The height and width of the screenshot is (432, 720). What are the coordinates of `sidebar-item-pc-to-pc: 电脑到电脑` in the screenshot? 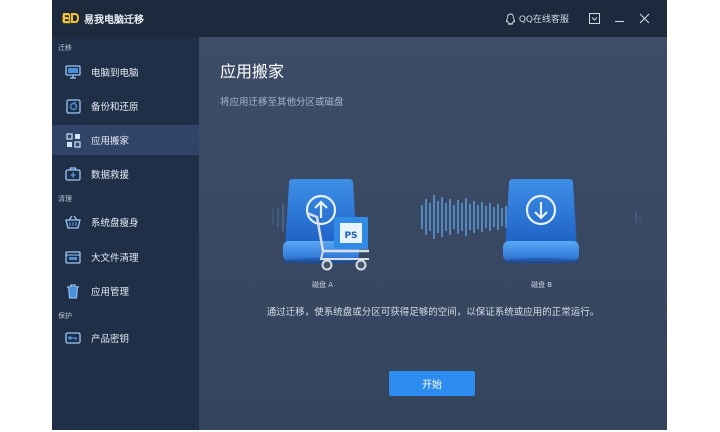 It's located at (125, 72).